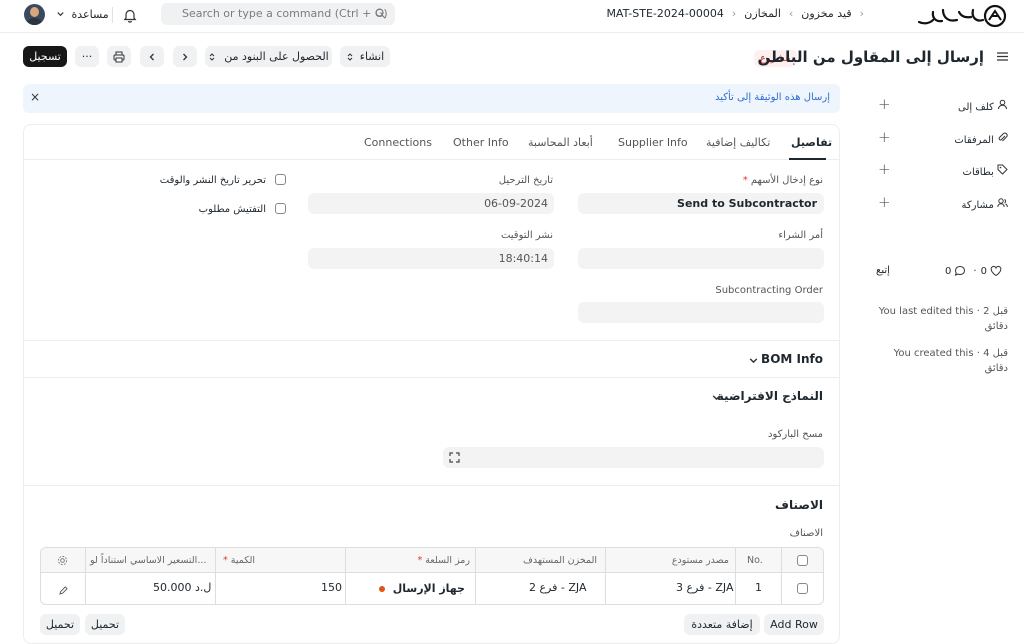 The height and width of the screenshot is (644, 1024). Describe the element at coordinates (232, 209) in the screenshot. I see `inspection-required-label: التفتيش مطلوب` at that location.